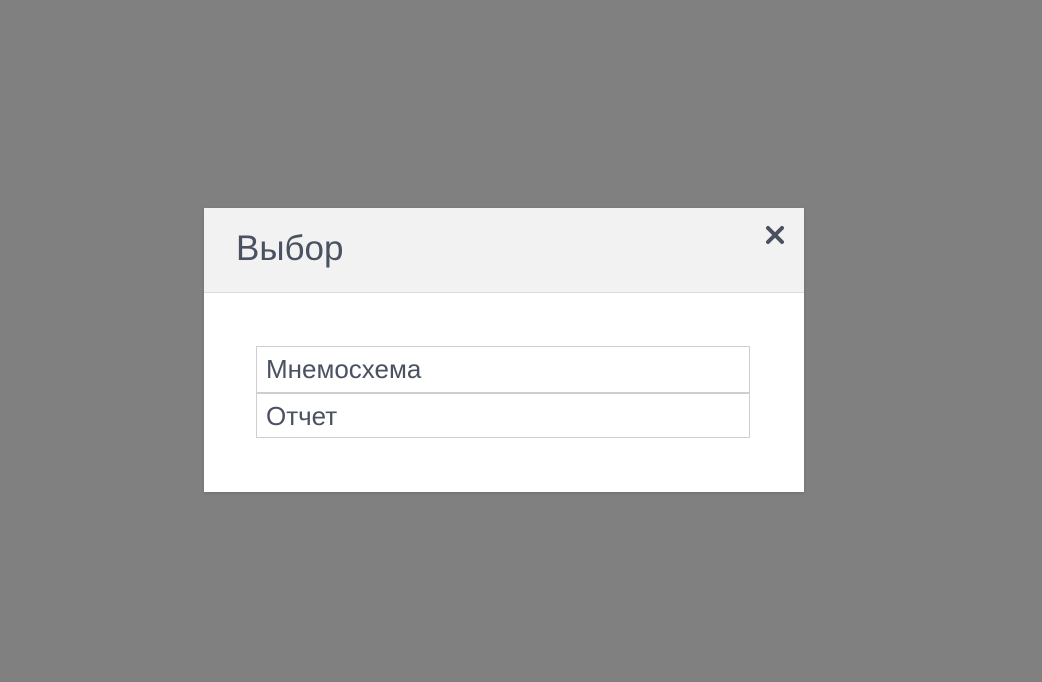 Image resolution: width=1042 pixels, height=682 pixels. Describe the element at coordinates (290, 248) in the screenshot. I see `dialog-title: Выбор` at that location.